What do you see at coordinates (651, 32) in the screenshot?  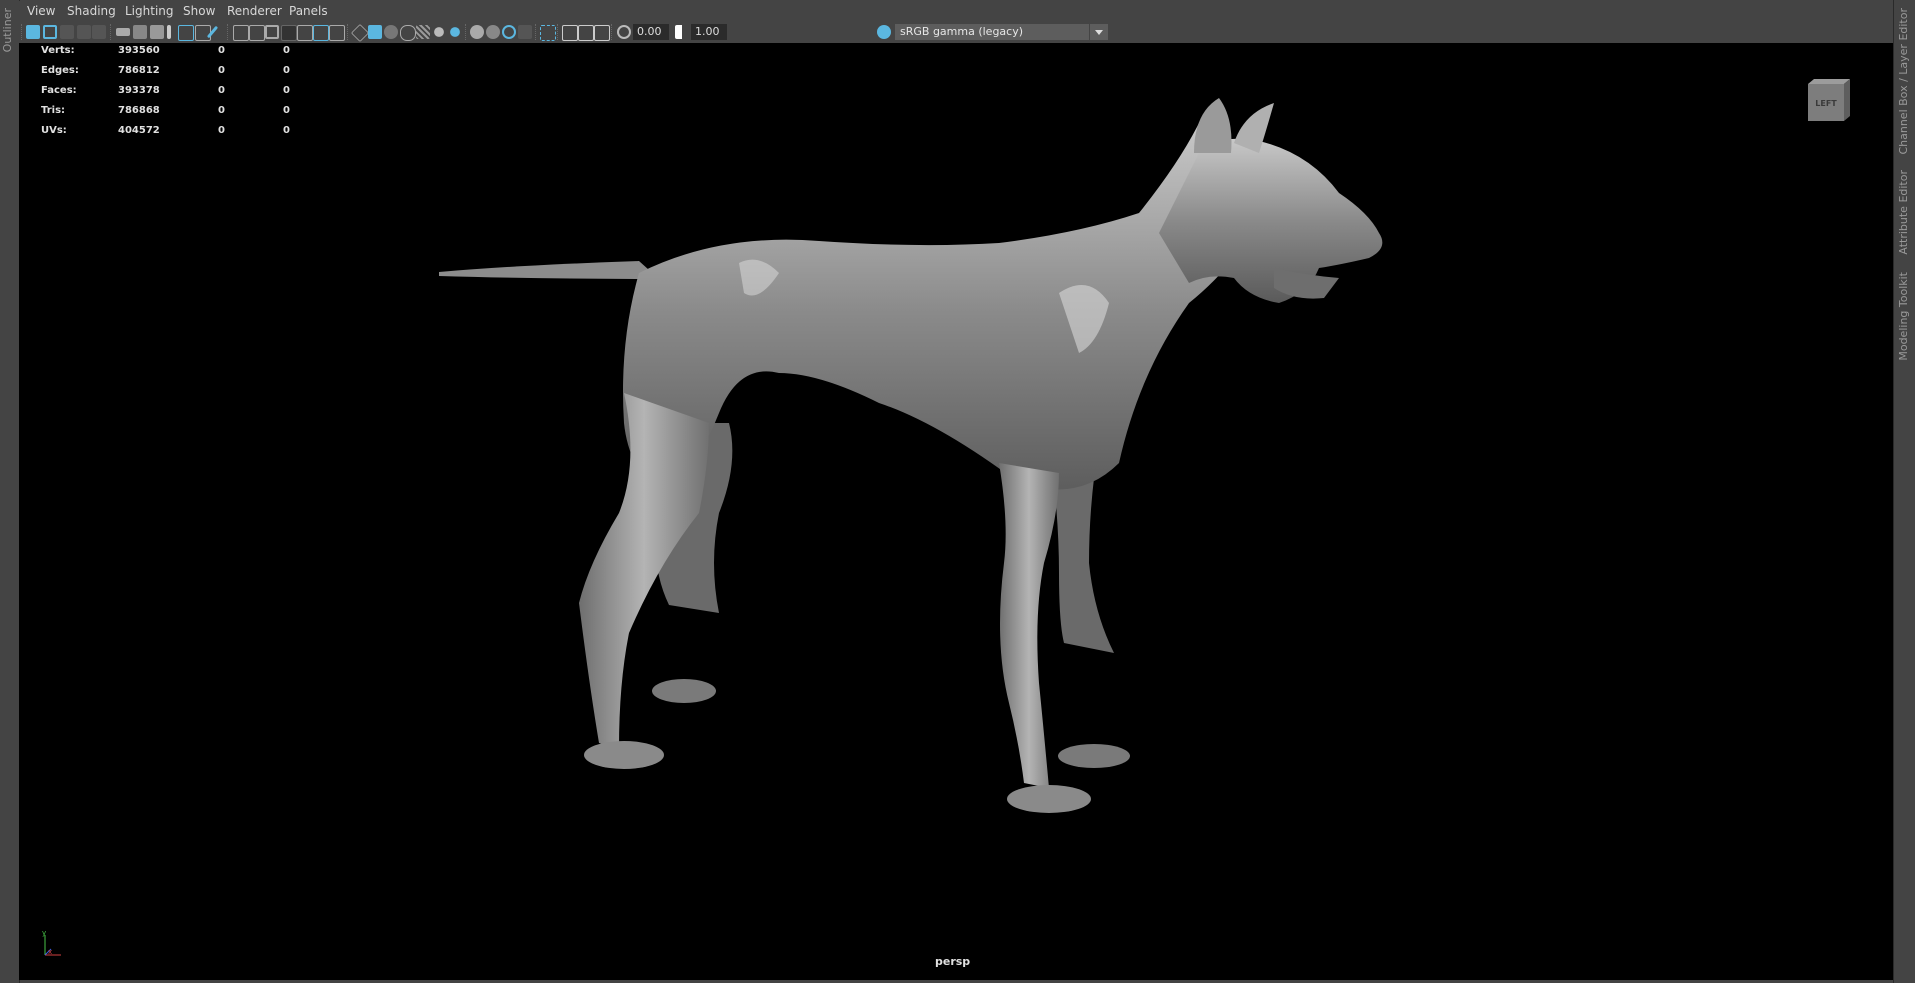 I see `exposure-field: 0.00` at bounding box center [651, 32].